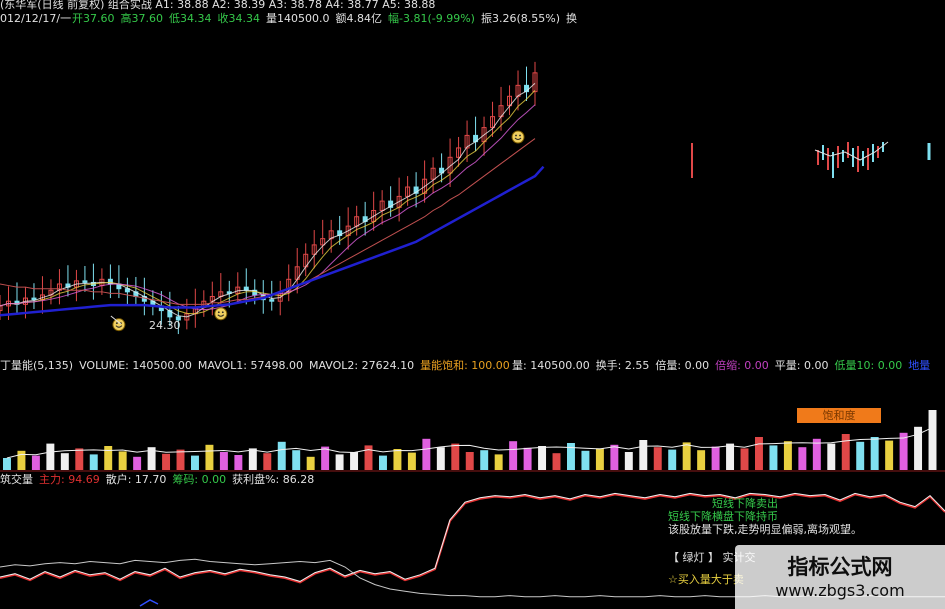 The width and height of the screenshot is (945, 609). Describe the element at coordinates (520, 18) in the screenshot. I see `price-header-item-7: 振3.26(8.55%)` at that location.